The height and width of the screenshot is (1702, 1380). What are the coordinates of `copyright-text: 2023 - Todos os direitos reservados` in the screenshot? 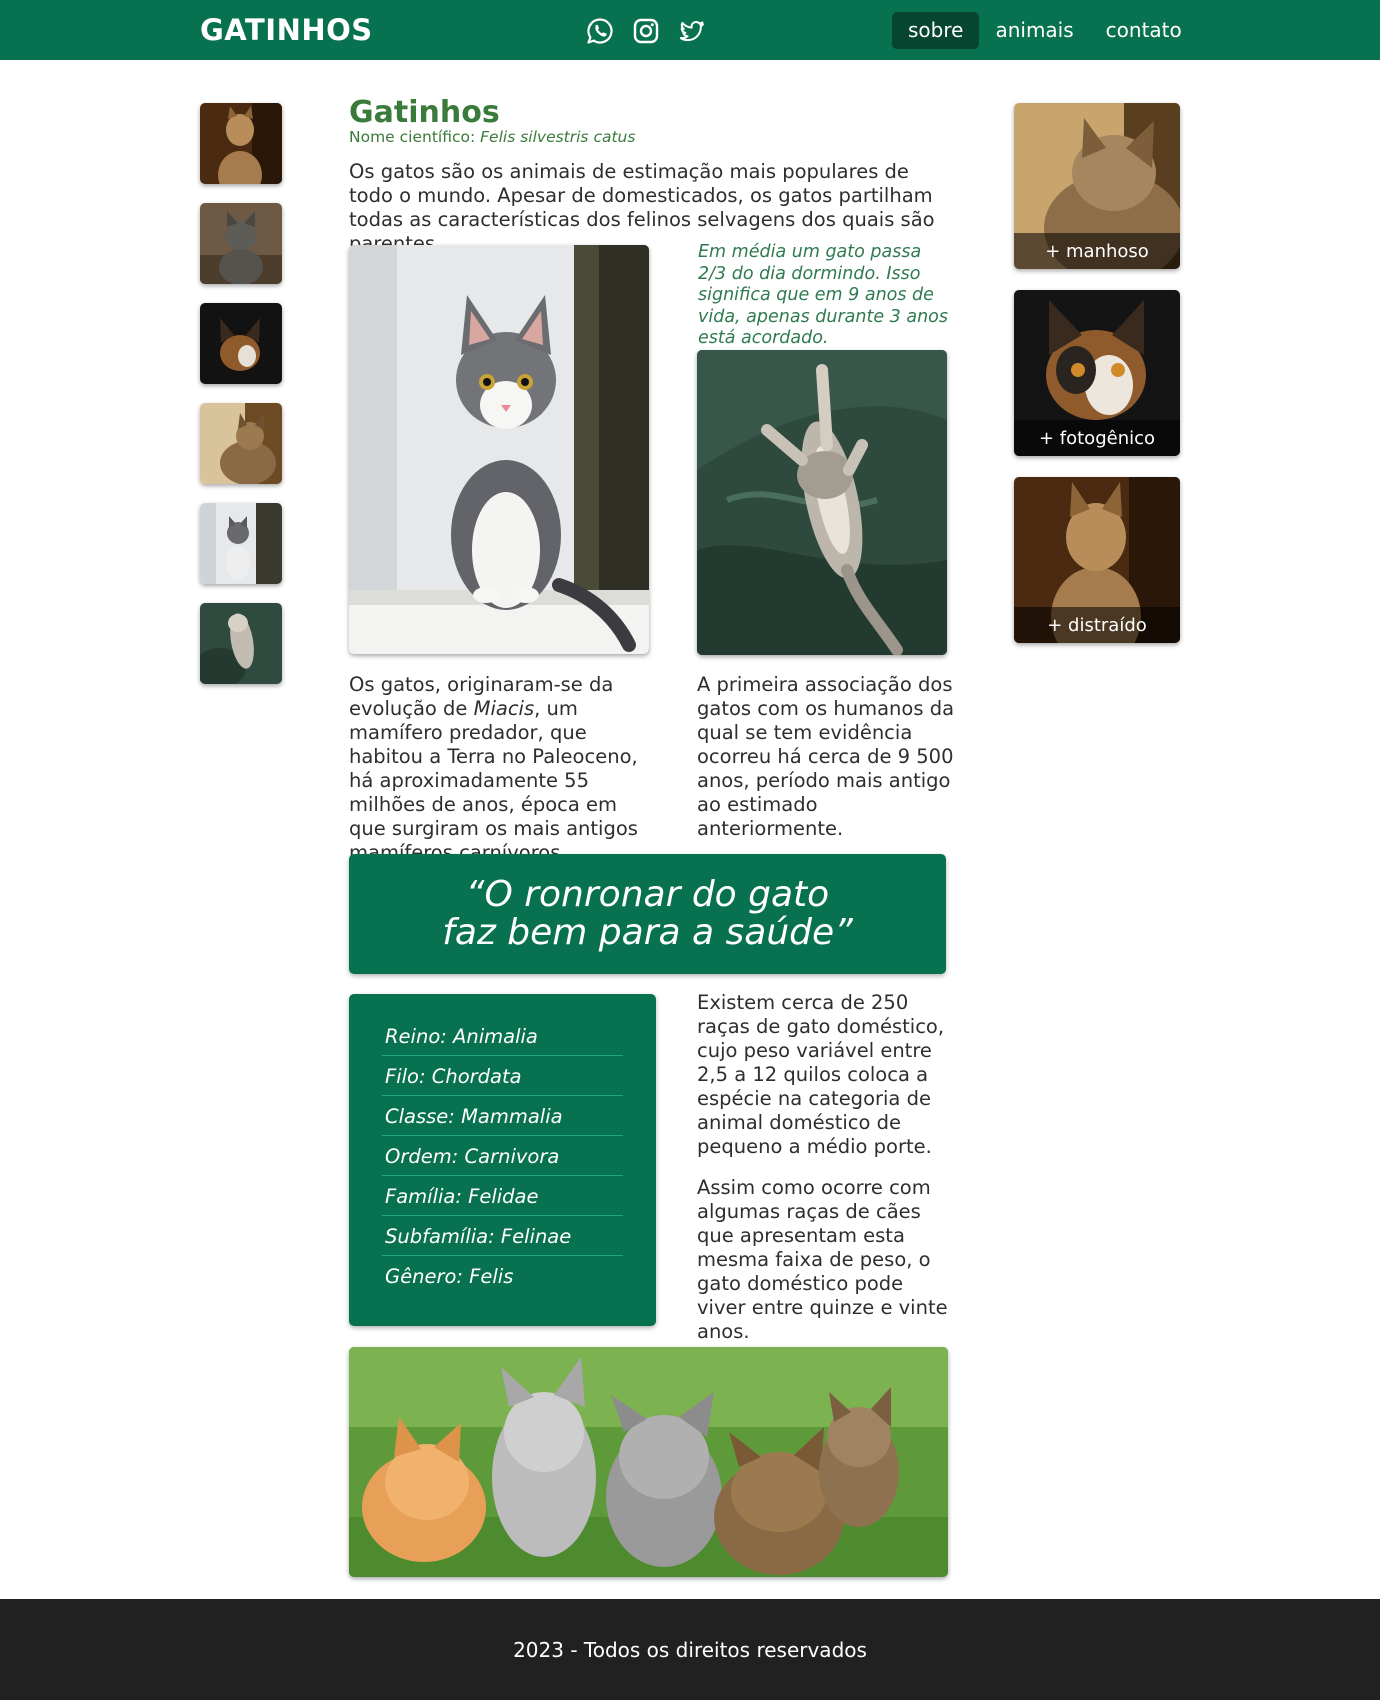 It's located at (690, 1650).